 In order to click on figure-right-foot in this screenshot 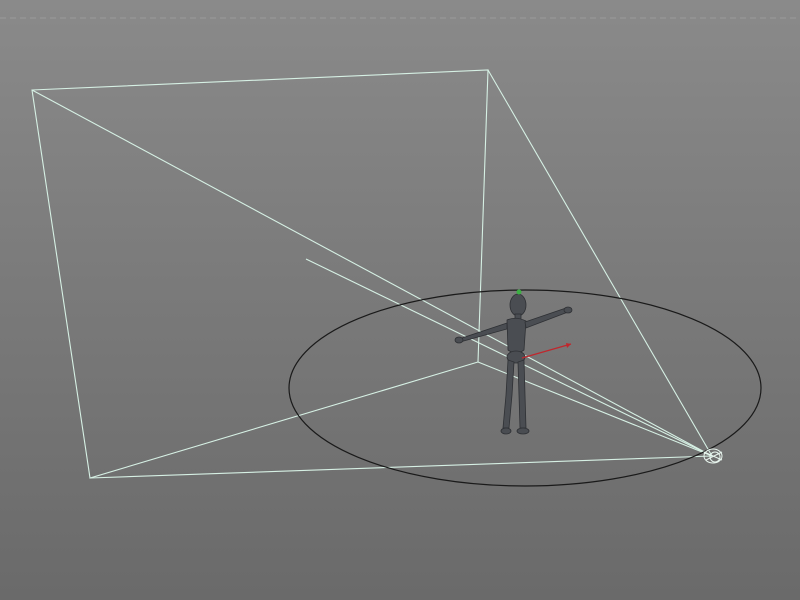, I will do `click(523, 431)`.